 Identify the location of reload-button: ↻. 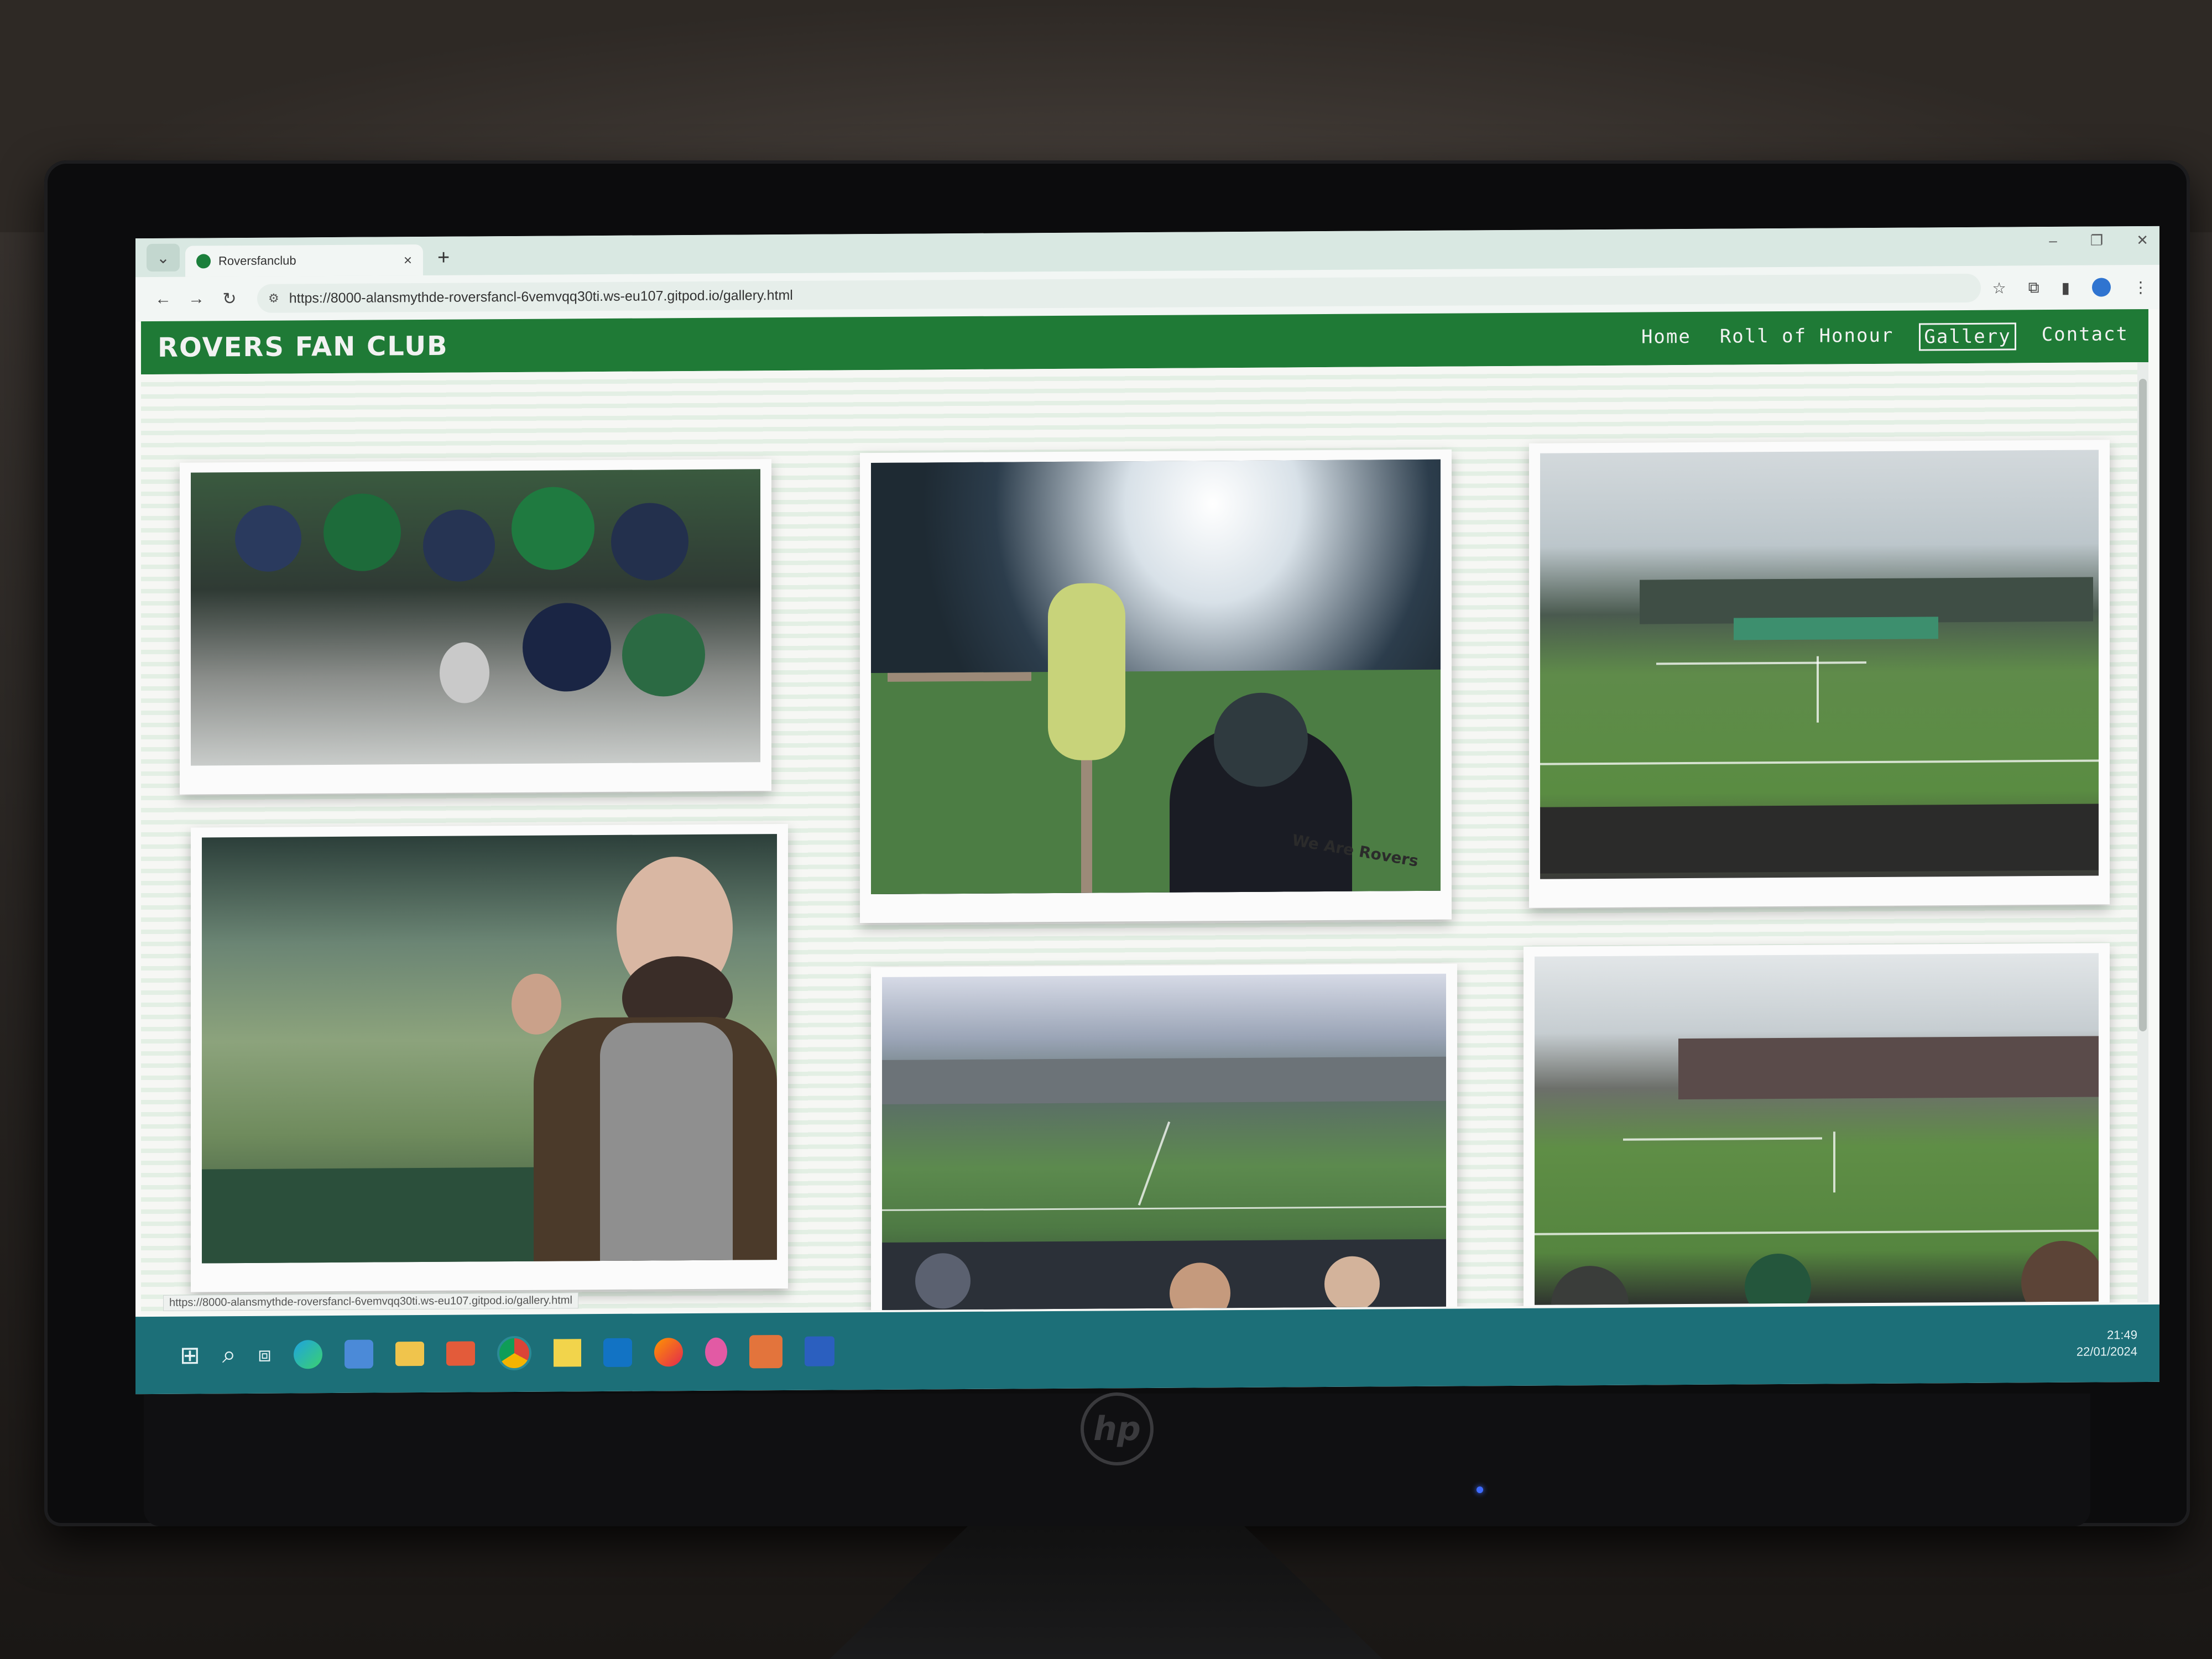
(230, 299).